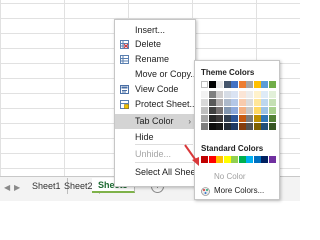 The height and width of the screenshot is (240, 320). Describe the element at coordinates (7, 187) in the screenshot. I see `scroll-left-icon: ◀` at that location.